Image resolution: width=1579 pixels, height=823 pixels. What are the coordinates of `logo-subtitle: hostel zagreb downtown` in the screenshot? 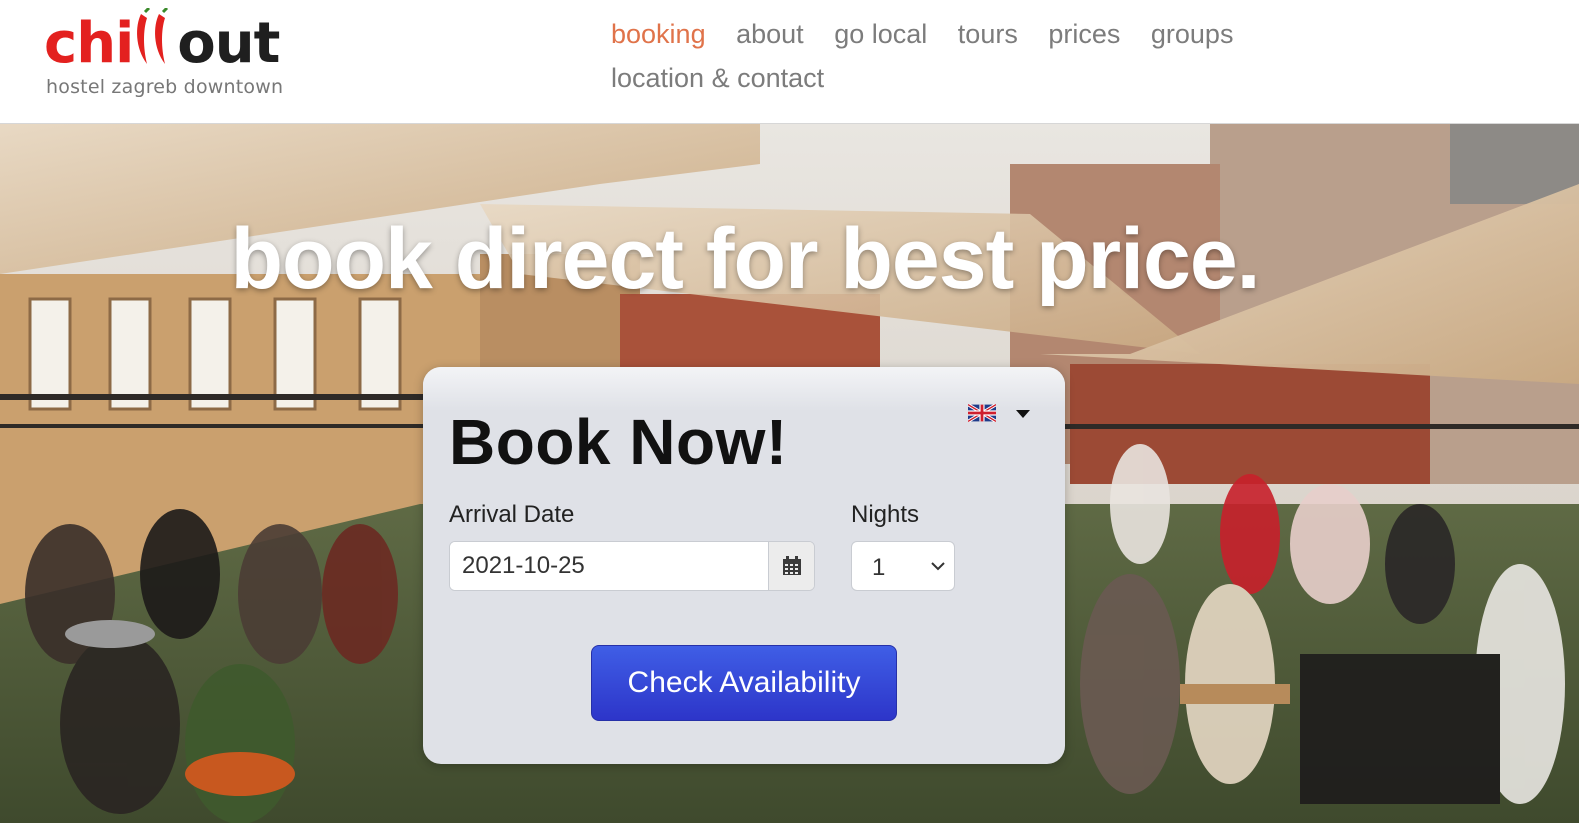 It's located at (165, 87).